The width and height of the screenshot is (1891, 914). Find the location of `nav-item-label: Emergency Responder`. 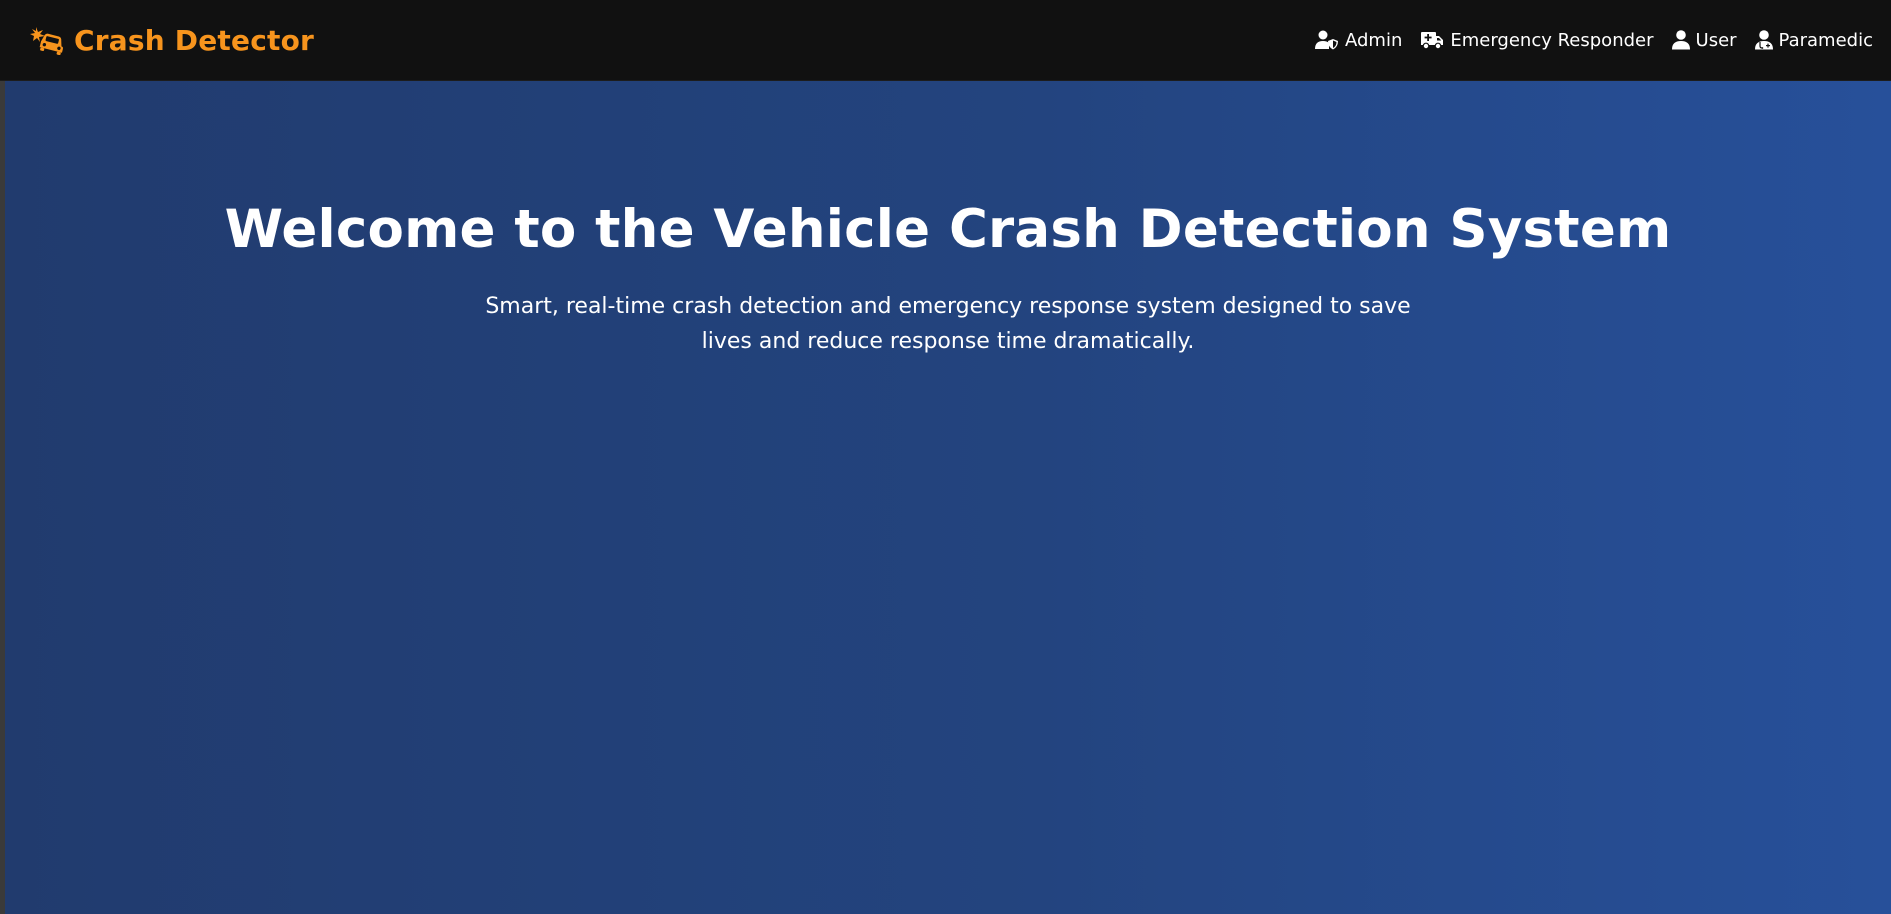

nav-item-label: Emergency Responder is located at coordinates (1552, 40).